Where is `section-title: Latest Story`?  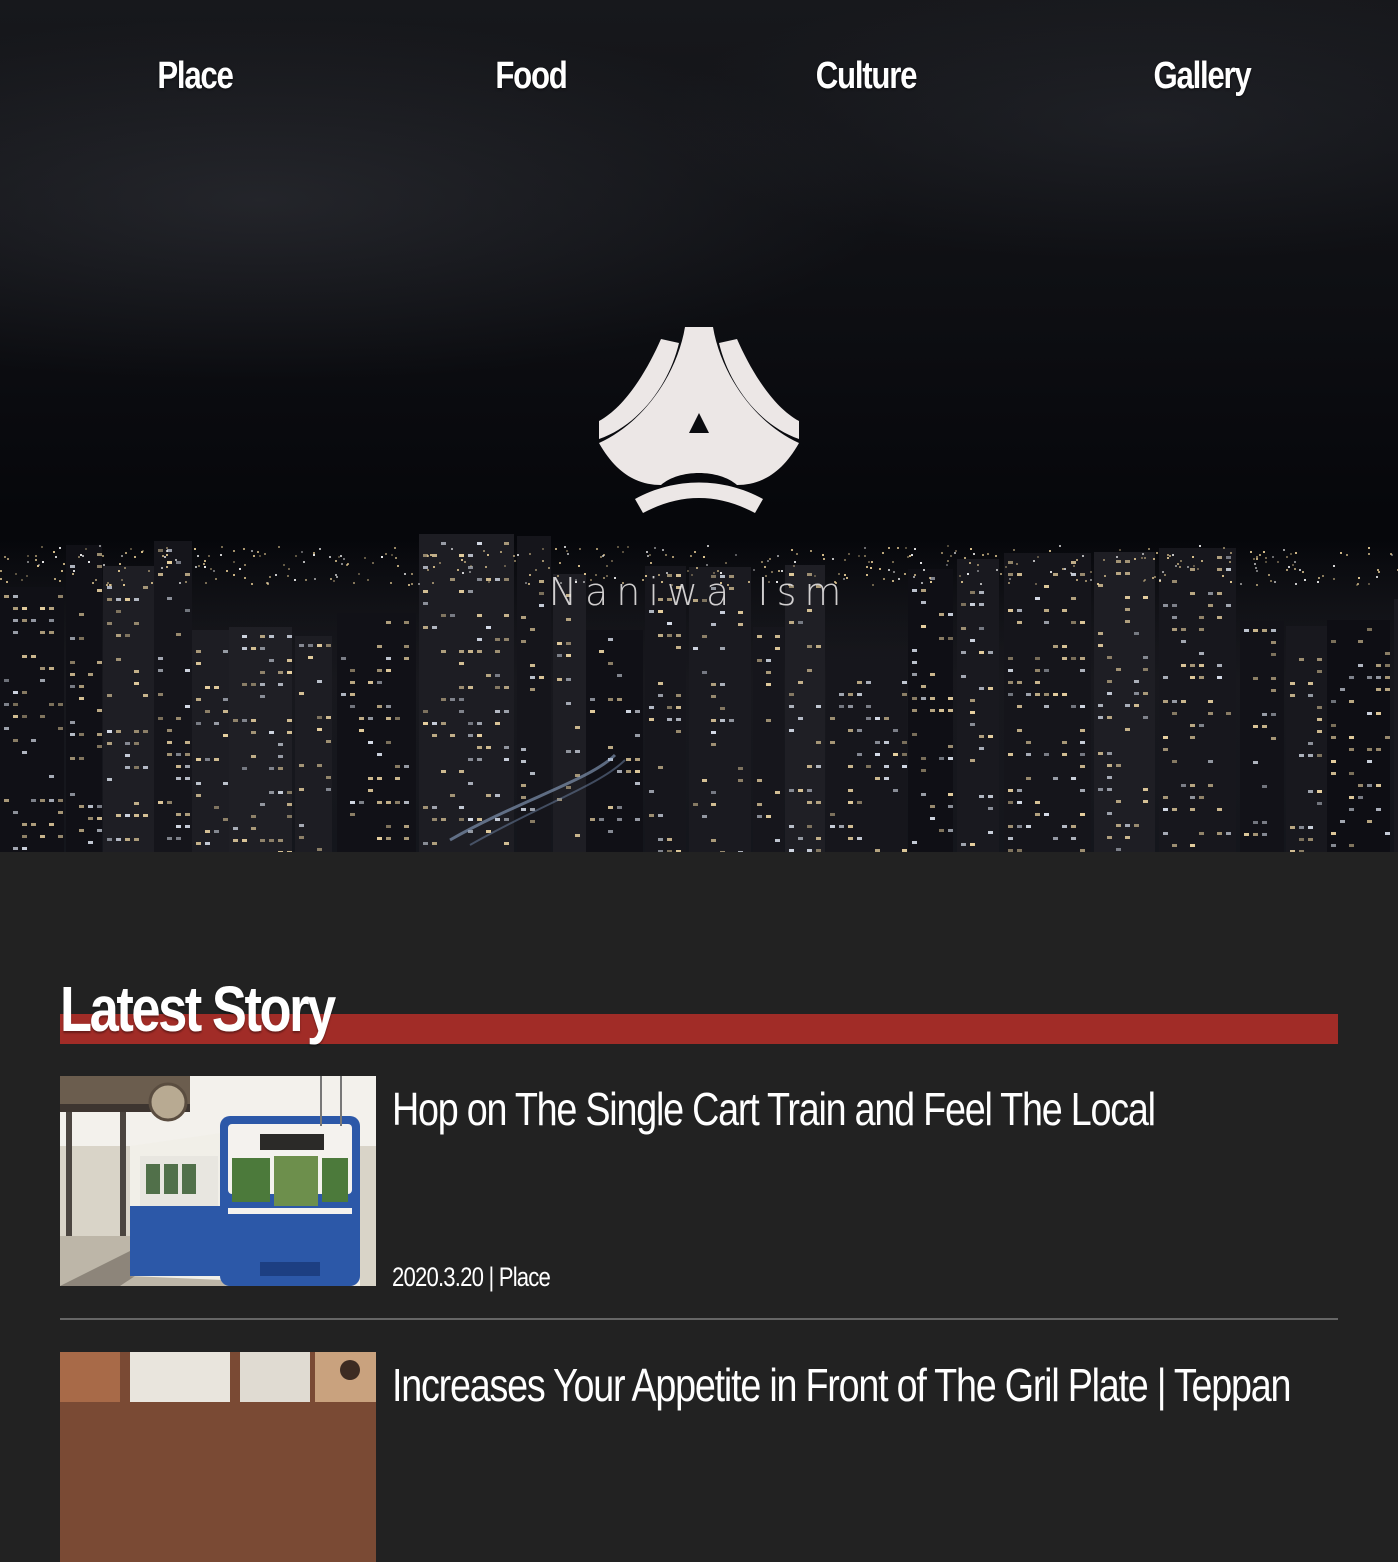
section-title: Latest Story is located at coordinates (198, 1009).